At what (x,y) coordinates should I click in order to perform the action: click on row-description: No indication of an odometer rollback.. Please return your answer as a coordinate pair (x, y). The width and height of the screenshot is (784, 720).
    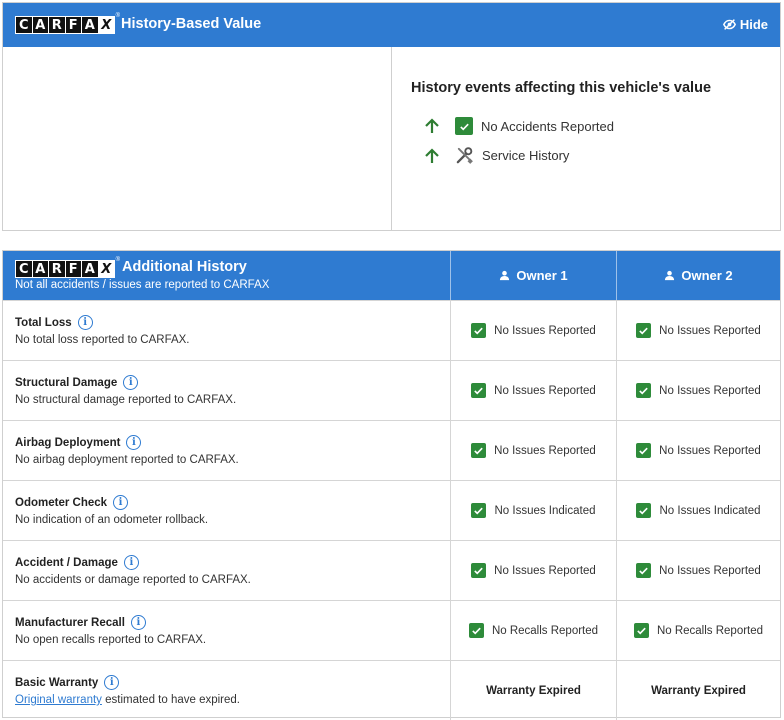
    Looking at the image, I should click on (112, 520).